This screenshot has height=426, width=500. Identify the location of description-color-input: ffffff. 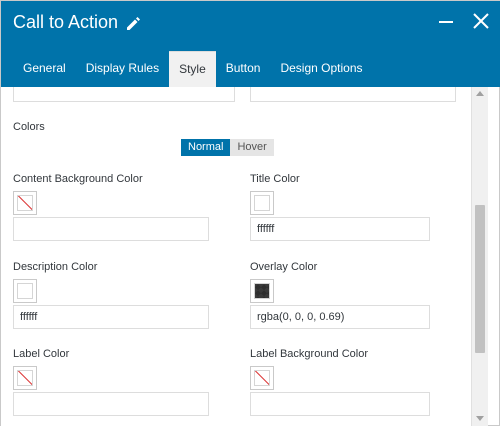
(111, 317).